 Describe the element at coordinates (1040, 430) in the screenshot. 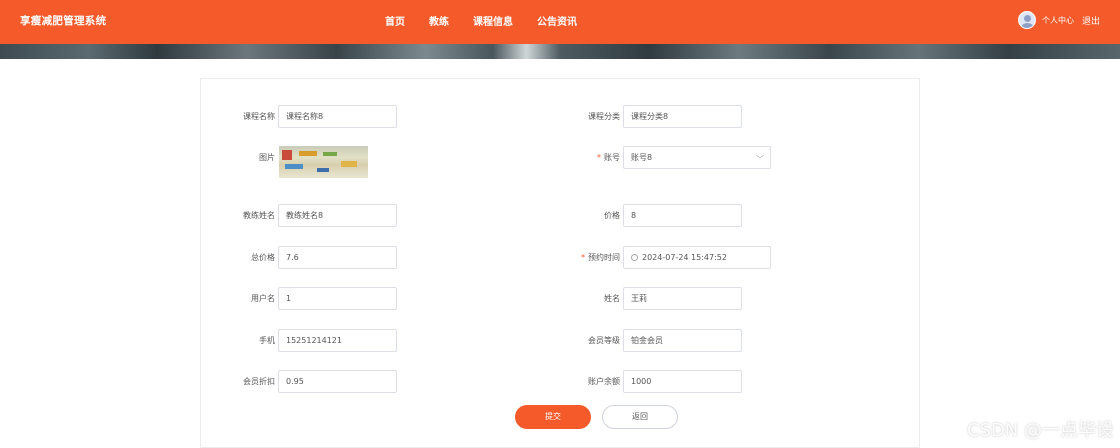

I see `watermark: CSDN @一点毕设` at that location.